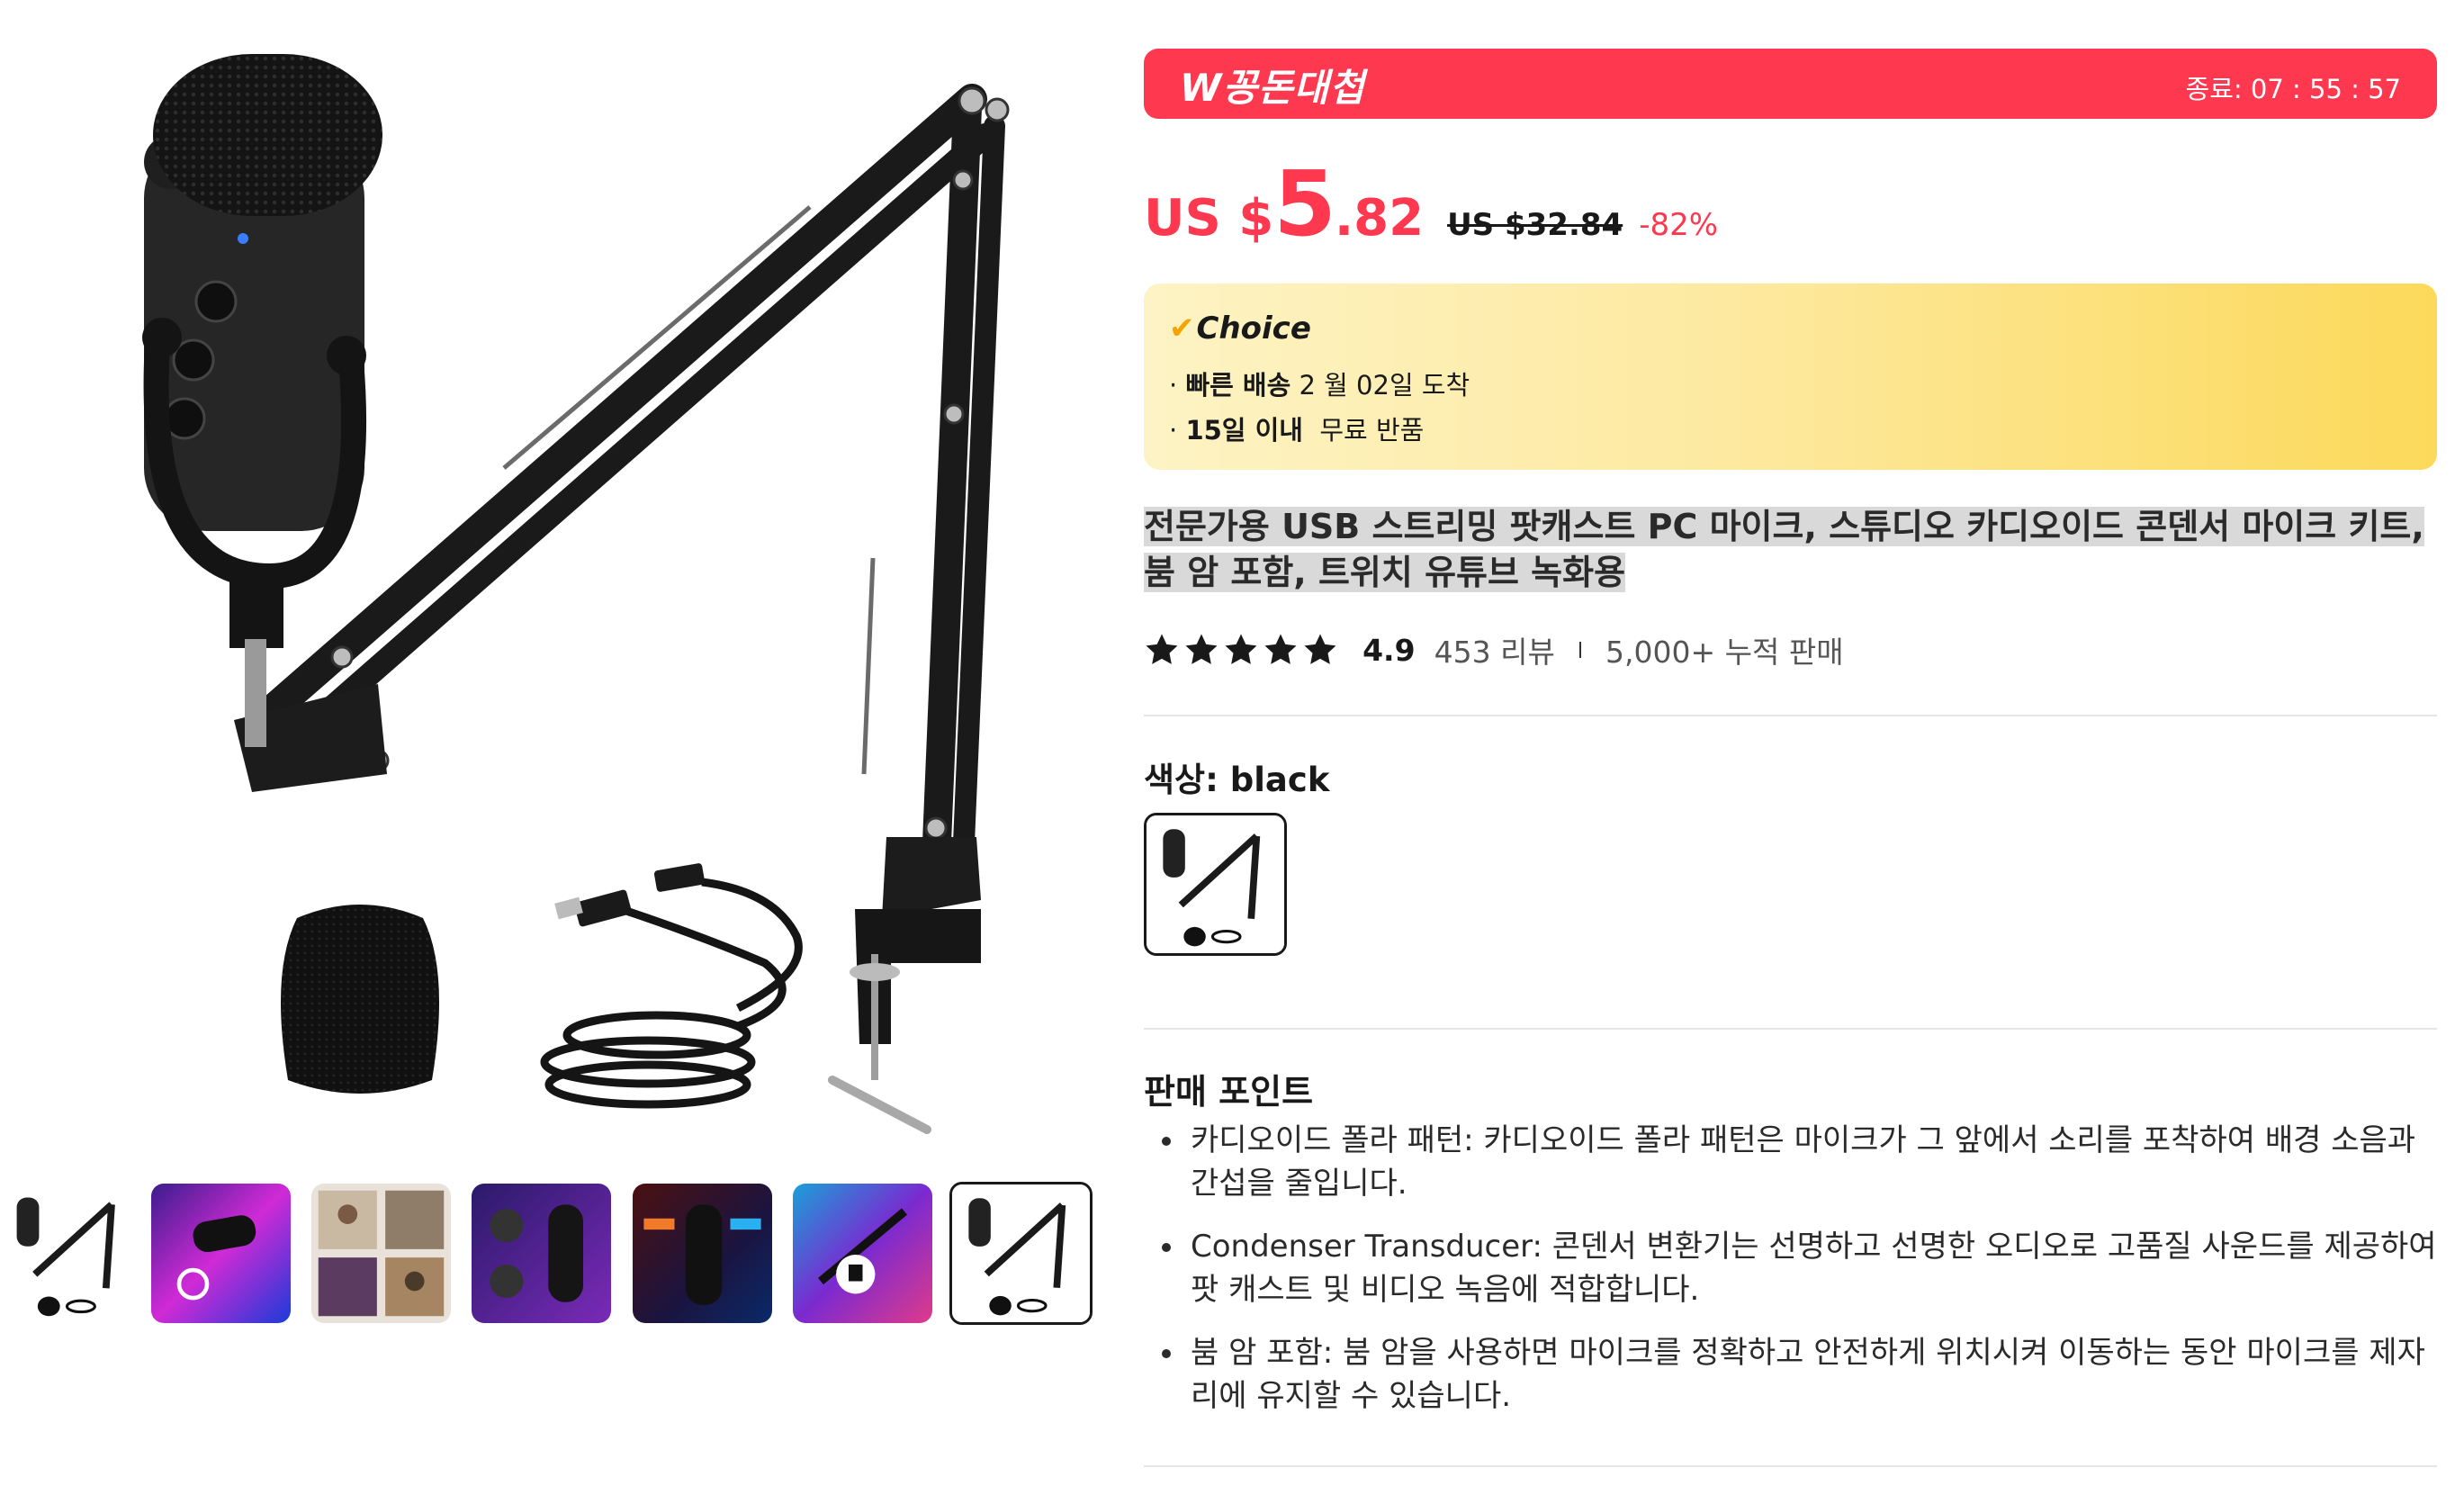  I want to click on choice-logo: ✔Choice, so click(1240, 329).